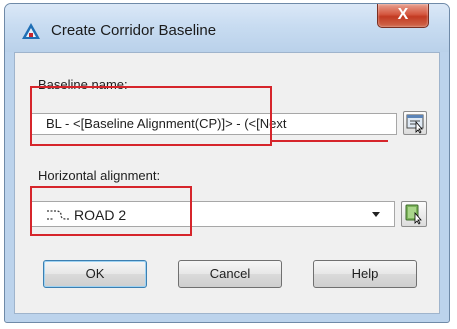 The height and width of the screenshot is (329, 457). I want to click on close-button: X, so click(403, 16).